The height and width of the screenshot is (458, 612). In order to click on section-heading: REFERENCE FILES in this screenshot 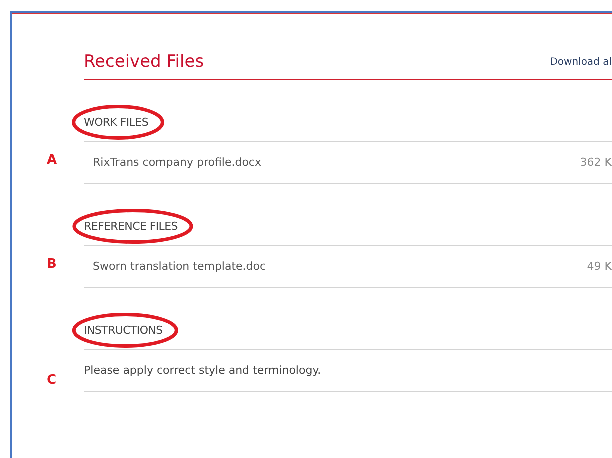, I will do `click(131, 226)`.